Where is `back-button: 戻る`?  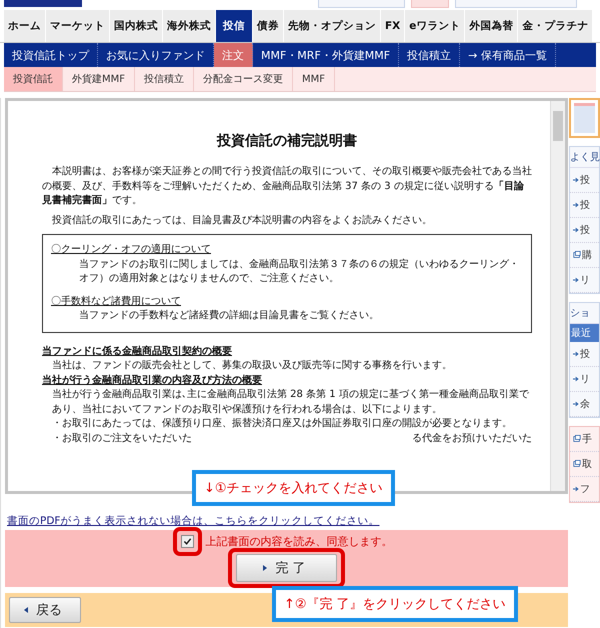
back-button: 戻る is located at coordinates (45, 610).